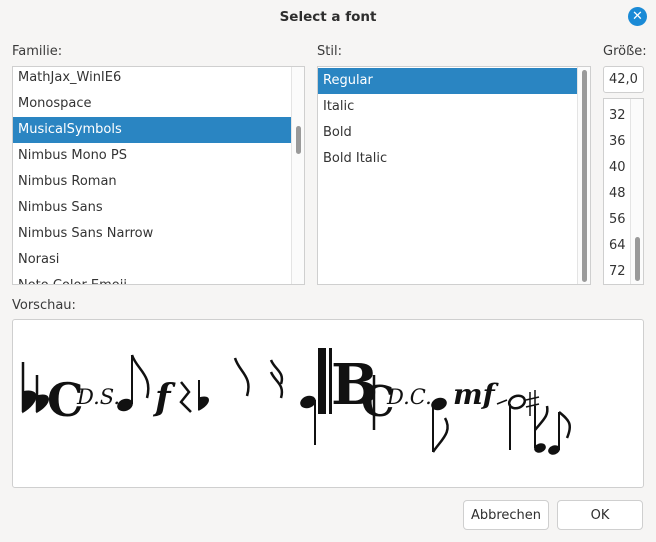 The width and height of the screenshot is (656, 542). I want to click on family-scroll-thumb, so click(298, 140).